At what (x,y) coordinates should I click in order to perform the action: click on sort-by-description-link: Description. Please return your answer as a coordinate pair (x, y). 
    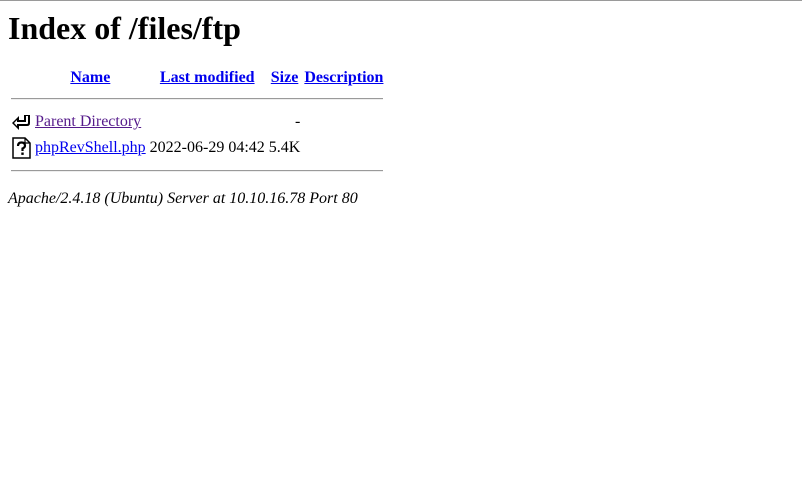
    Looking at the image, I should click on (343, 77).